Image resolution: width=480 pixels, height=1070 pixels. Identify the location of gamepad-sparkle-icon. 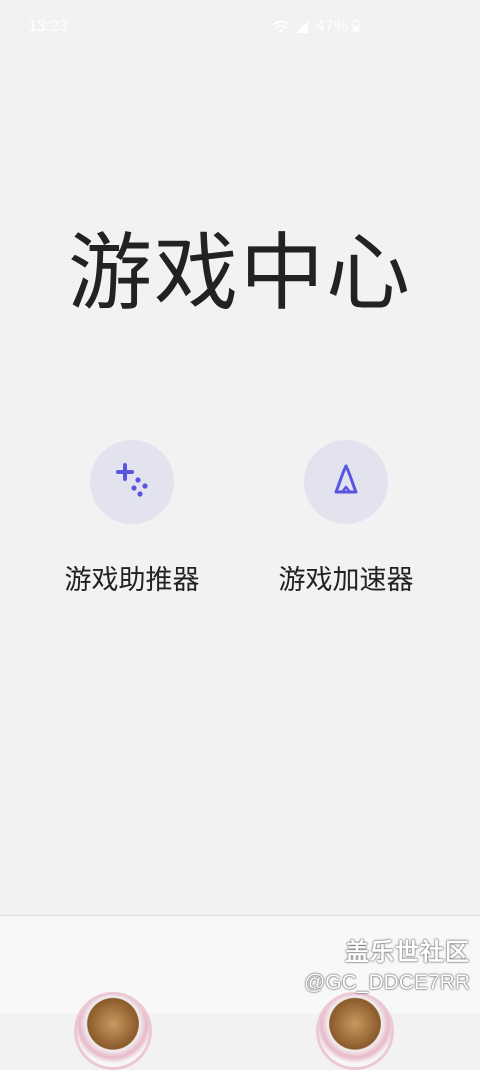
(132, 482).